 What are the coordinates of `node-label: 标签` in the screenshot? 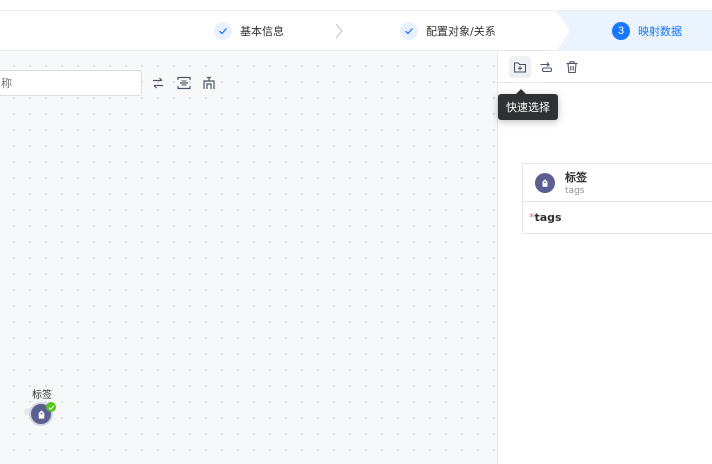 It's located at (42, 395).